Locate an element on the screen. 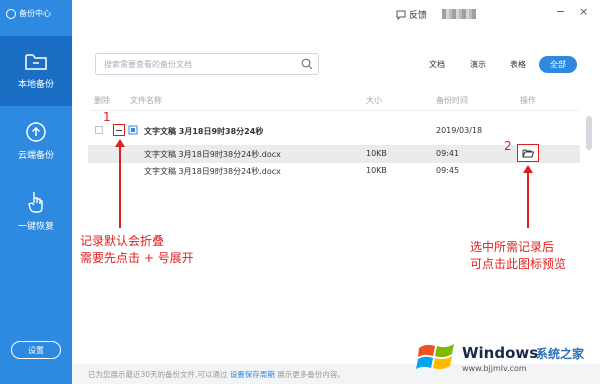 This screenshot has width=600, height=384. column-header-name: 文件名称 is located at coordinates (146, 100).